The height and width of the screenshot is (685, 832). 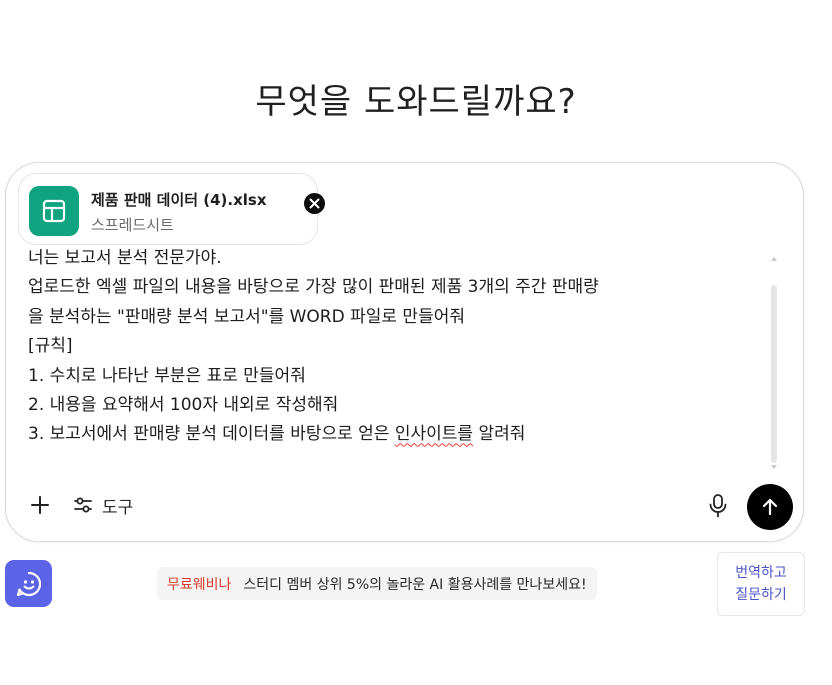 I want to click on webinar-promo-banner: 무료웨비나 스터디 멤버 상위 5%의 놀라운 AI 활용사례를 만나보세요!, so click(x=377, y=583).